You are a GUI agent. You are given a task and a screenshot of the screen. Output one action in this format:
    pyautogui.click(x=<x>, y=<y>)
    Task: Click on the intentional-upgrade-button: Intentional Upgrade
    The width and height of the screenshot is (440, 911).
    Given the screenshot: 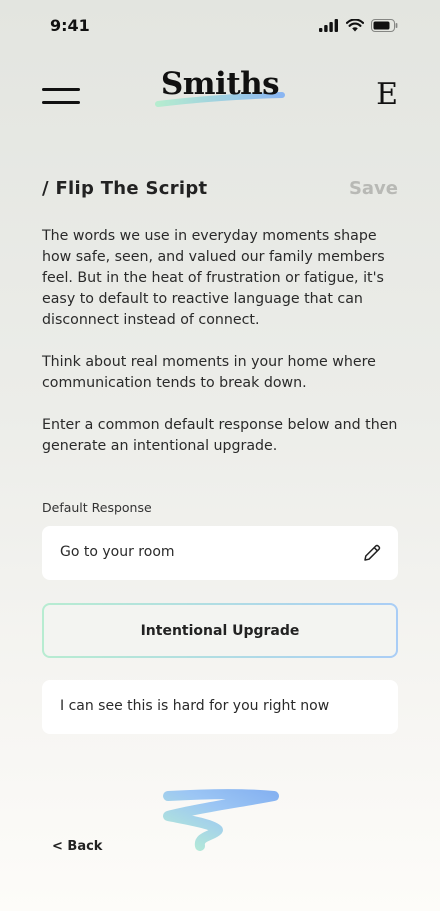 What is the action you would take?
    pyautogui.click(x=220, y=630)
    